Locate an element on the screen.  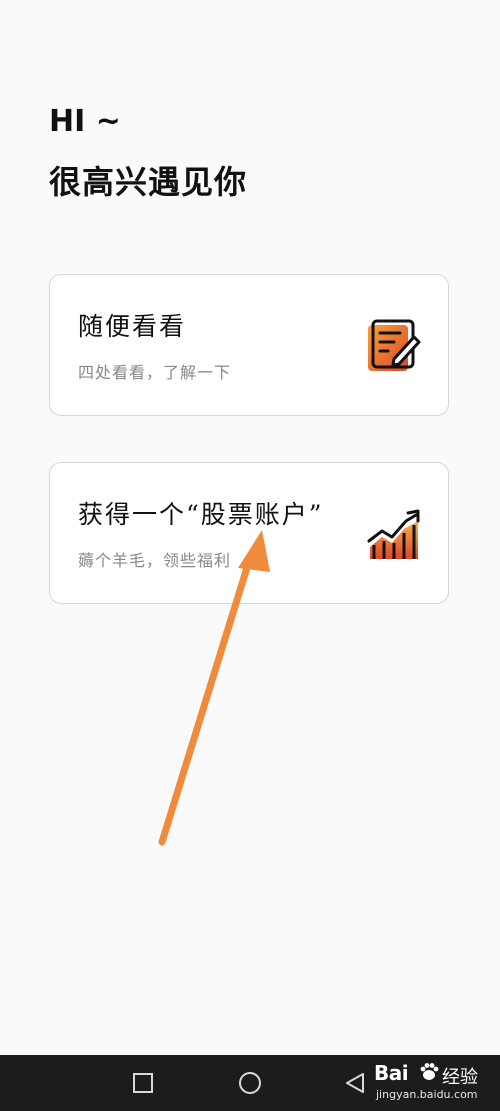
stock-account-card: 获得一个“股票账户” 薅个羊毛，领些福利 is located at coordinates (249, 533).